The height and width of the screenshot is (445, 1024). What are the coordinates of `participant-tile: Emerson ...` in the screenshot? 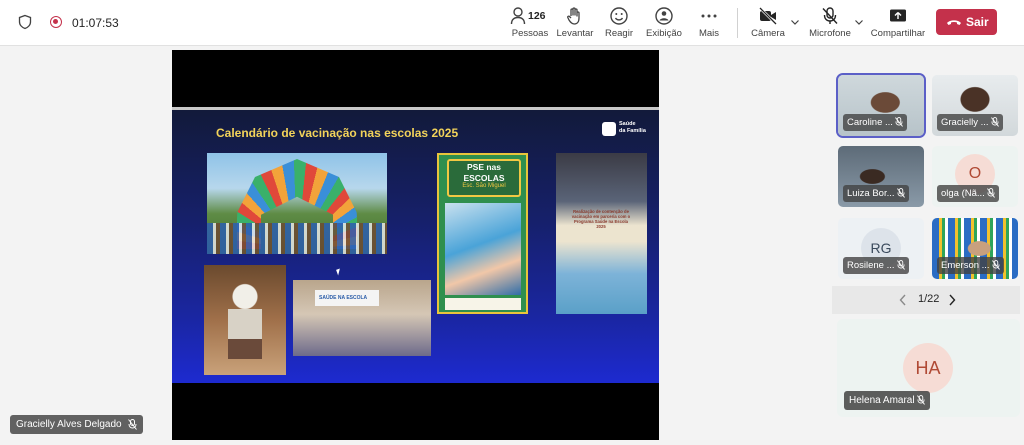 It's located at (975, 248).